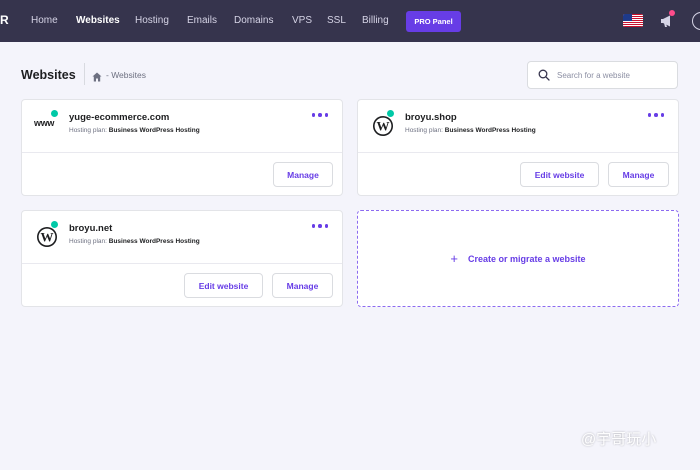 This screenshot has height=470, width=700. Describe the element at coordinates (44, 20) in the screenshot. I see `nav-home: Home` at that location.